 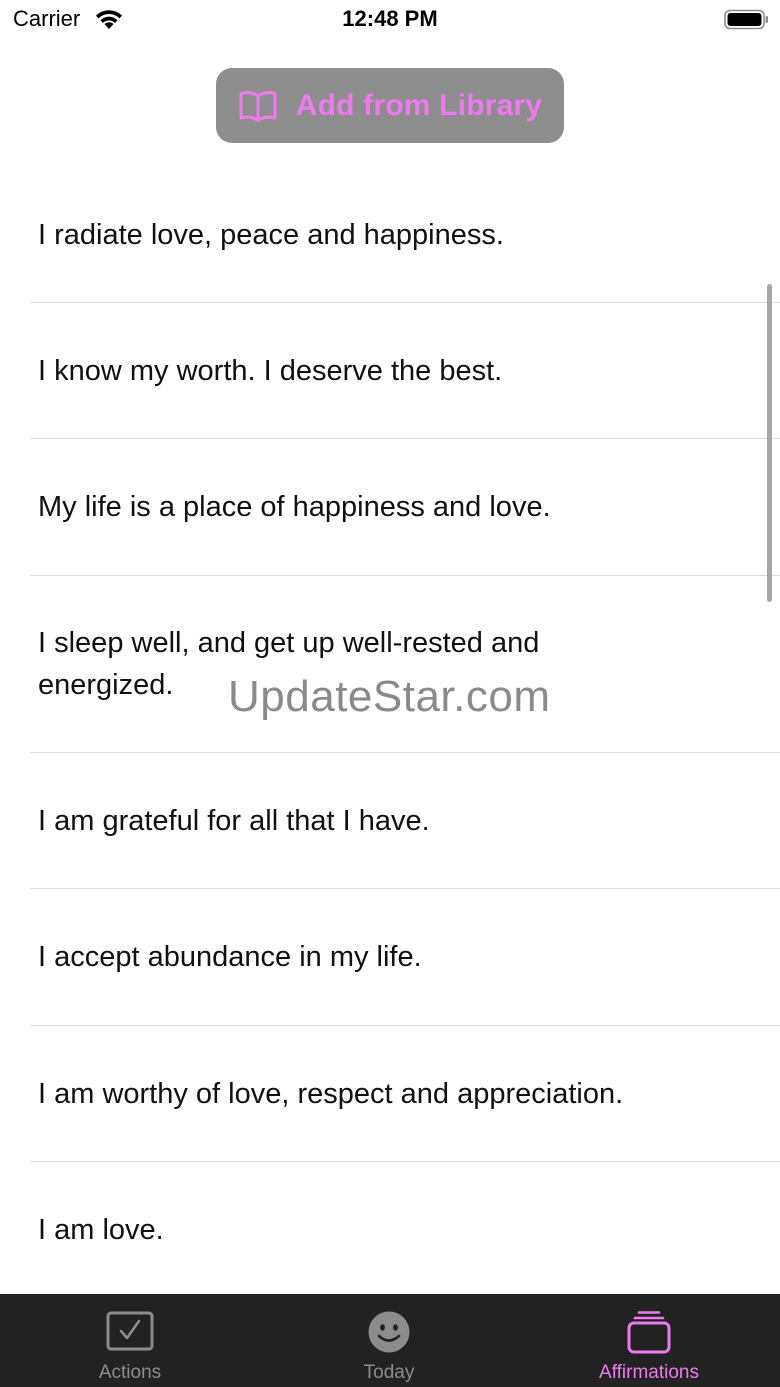 I want to click on battery-icon, so click(x=746, y=19).